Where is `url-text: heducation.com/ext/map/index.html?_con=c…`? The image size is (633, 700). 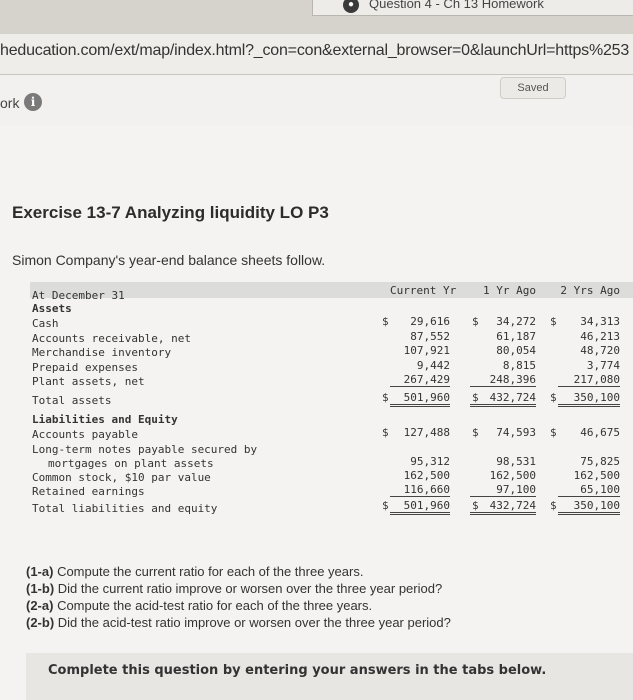 url-text: heducation.com/ext/map/index.html?_con=c… is located at coordinates (314, 51).